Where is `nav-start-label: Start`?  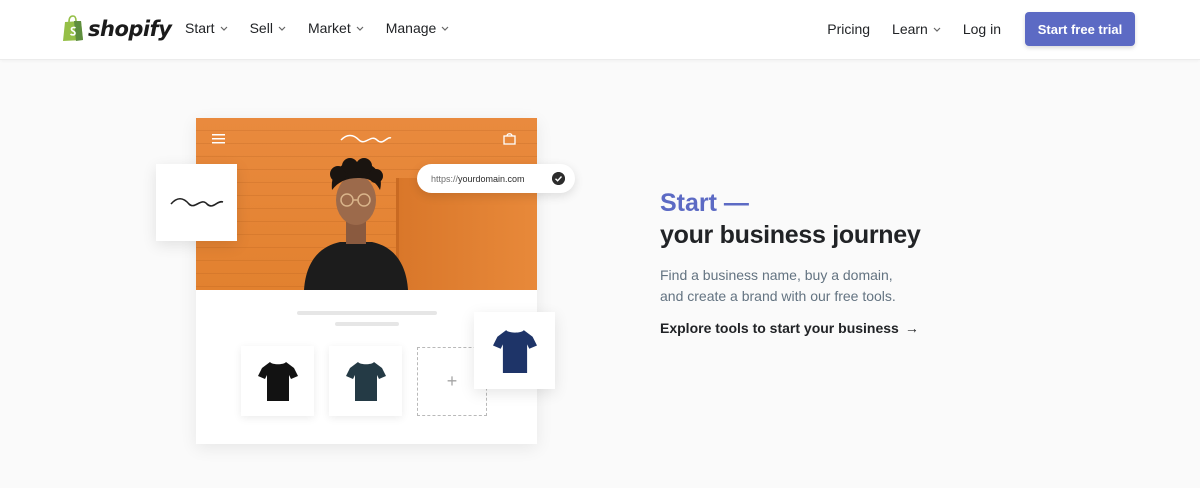 nav-start-label: Start is located at coordinates (200, 28).